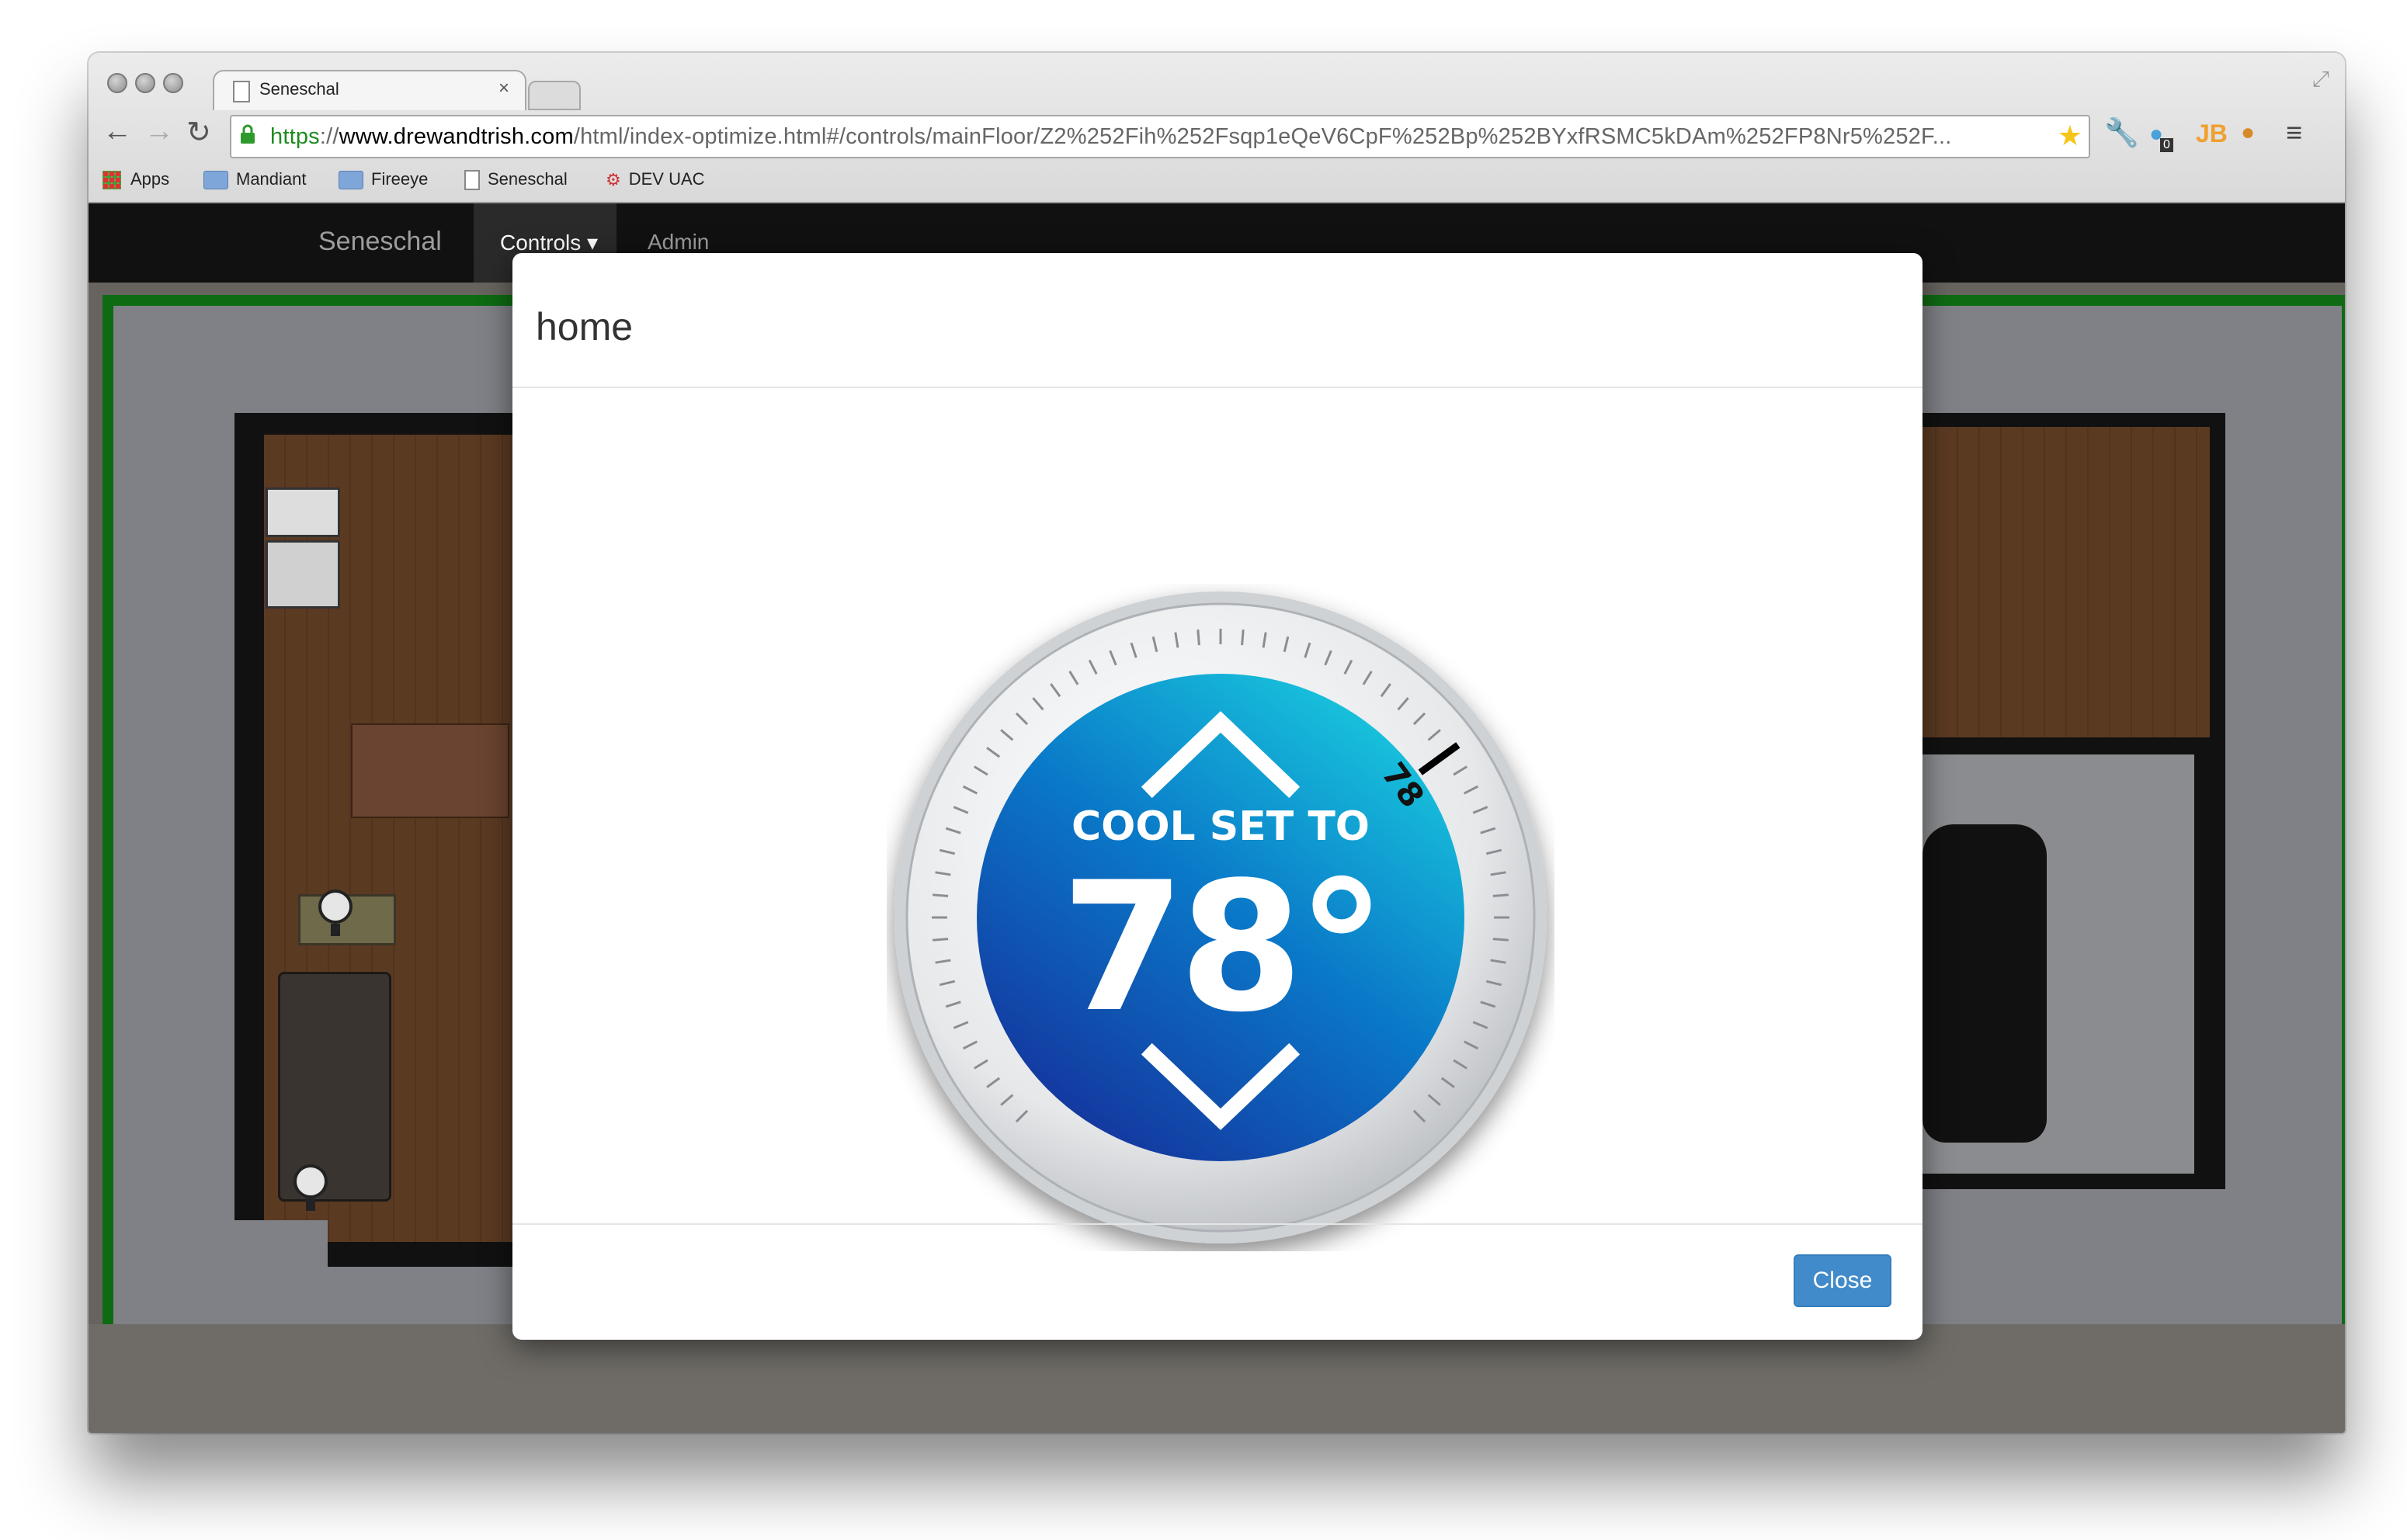  Describe the element at coordinates (1217, 181) in the screenshot. I see `bookmarks-bar: Apps Mandiant Fireeye Seneschal ⚙ DEV UAC` at that location.